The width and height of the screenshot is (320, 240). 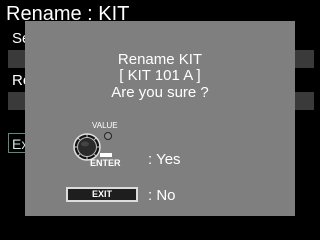 What do you see at coordinates (162, 195) in the screenshot?
I see `no-label: : No` at bounding box center [162, 195].